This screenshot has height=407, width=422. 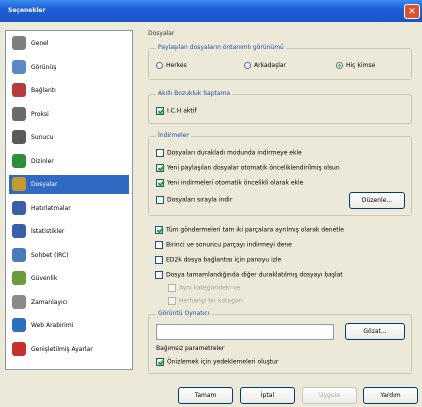 What do you see at coordinates (52, 325) in the screenshot?
I see `sidebar-item-label: Web Arabirimi` at bounding box center [52, 325].